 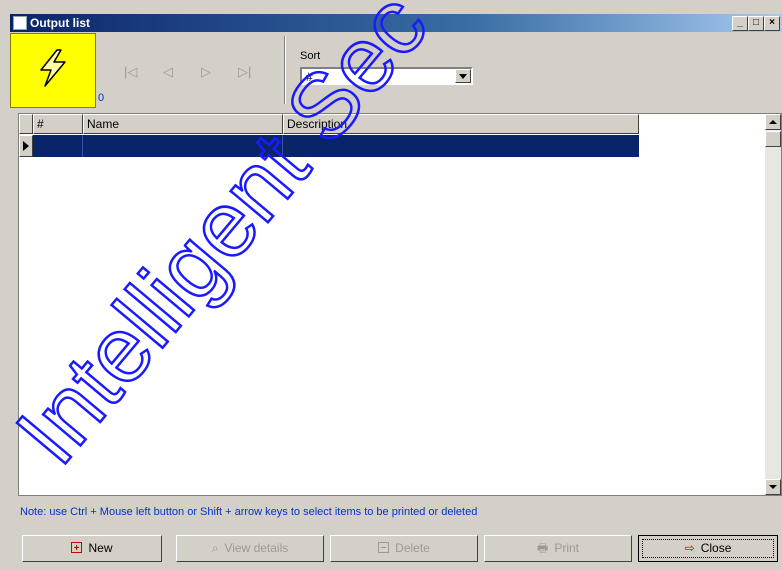 What do you see at coordinates (244, 72) in the screenshot?
I see `last-record-icon: ▷|` at bounding box center [244, 72].